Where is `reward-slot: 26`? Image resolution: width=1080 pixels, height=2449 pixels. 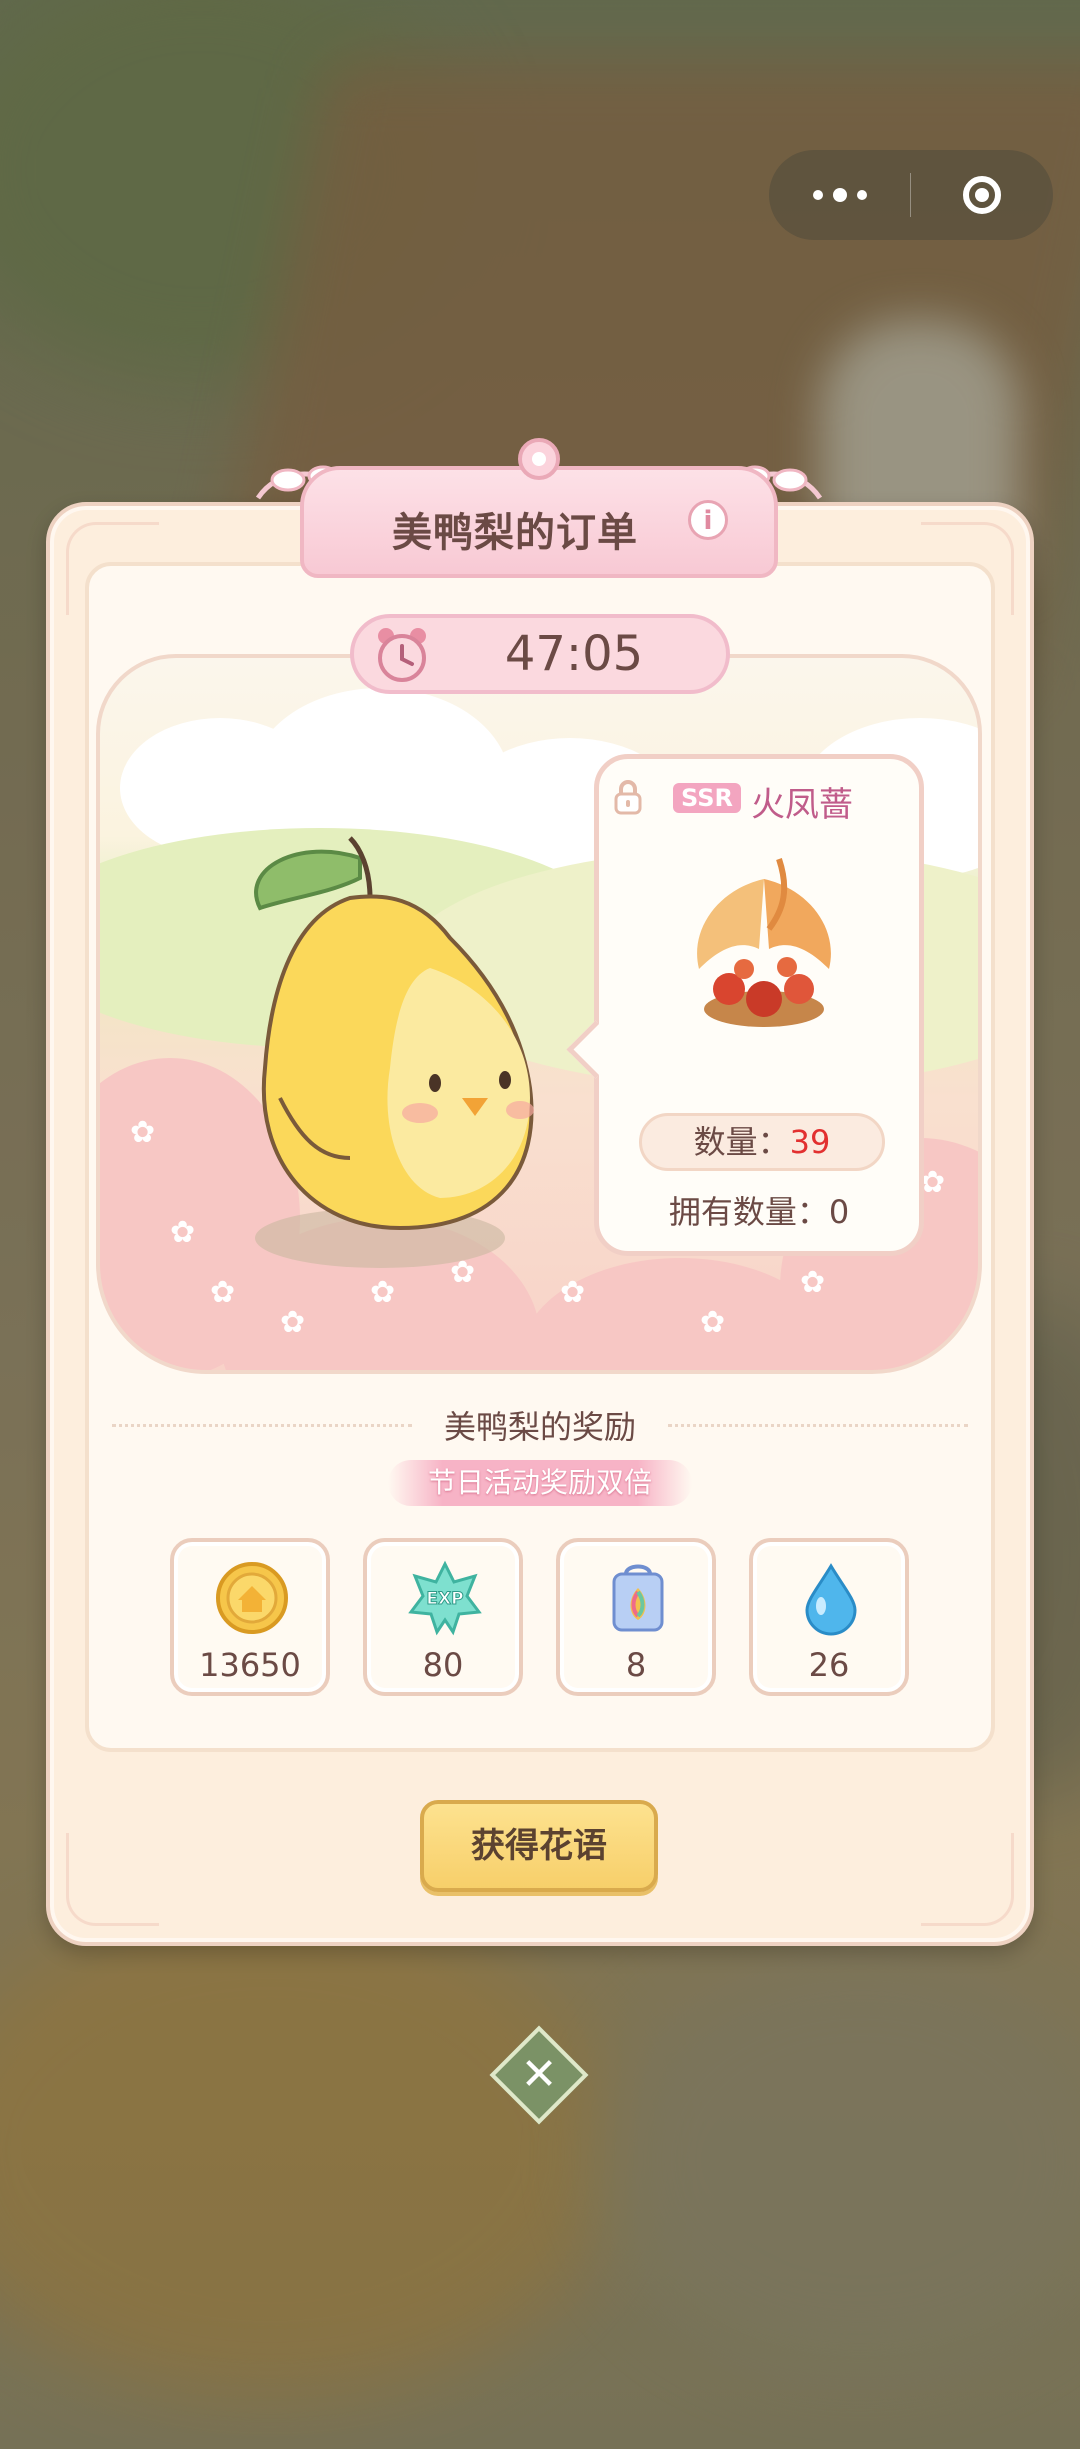 reward-slot: 26 is located at coordinates (829, 1617).